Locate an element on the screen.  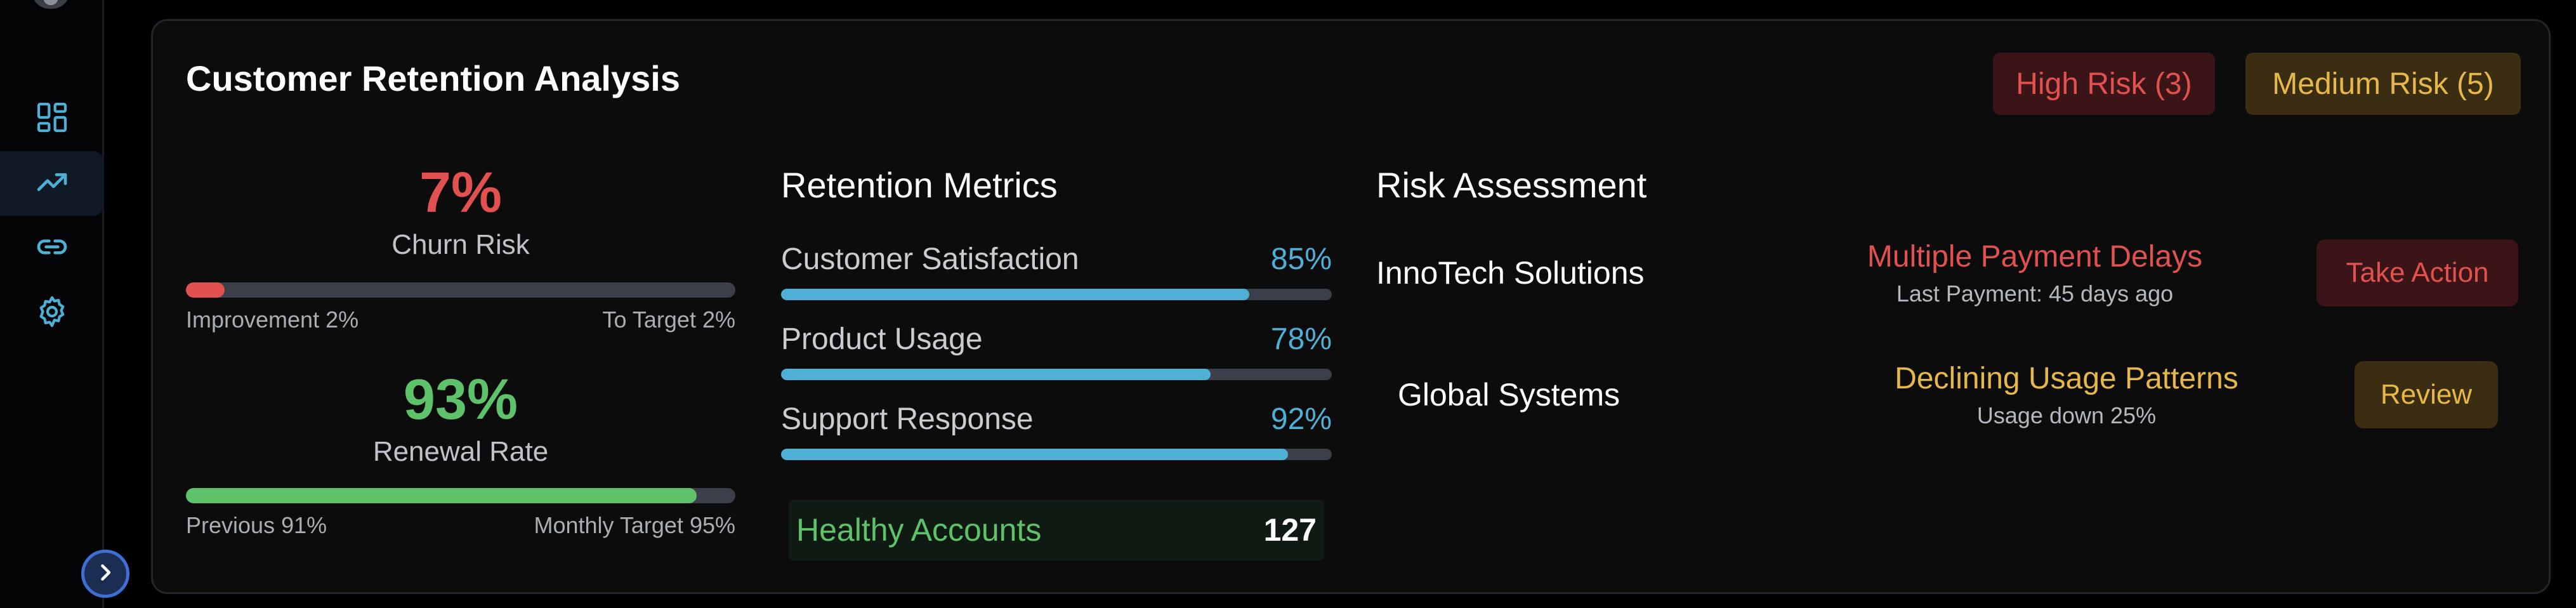
take-action-button: Take Action is located at coordinates (2417, 273).